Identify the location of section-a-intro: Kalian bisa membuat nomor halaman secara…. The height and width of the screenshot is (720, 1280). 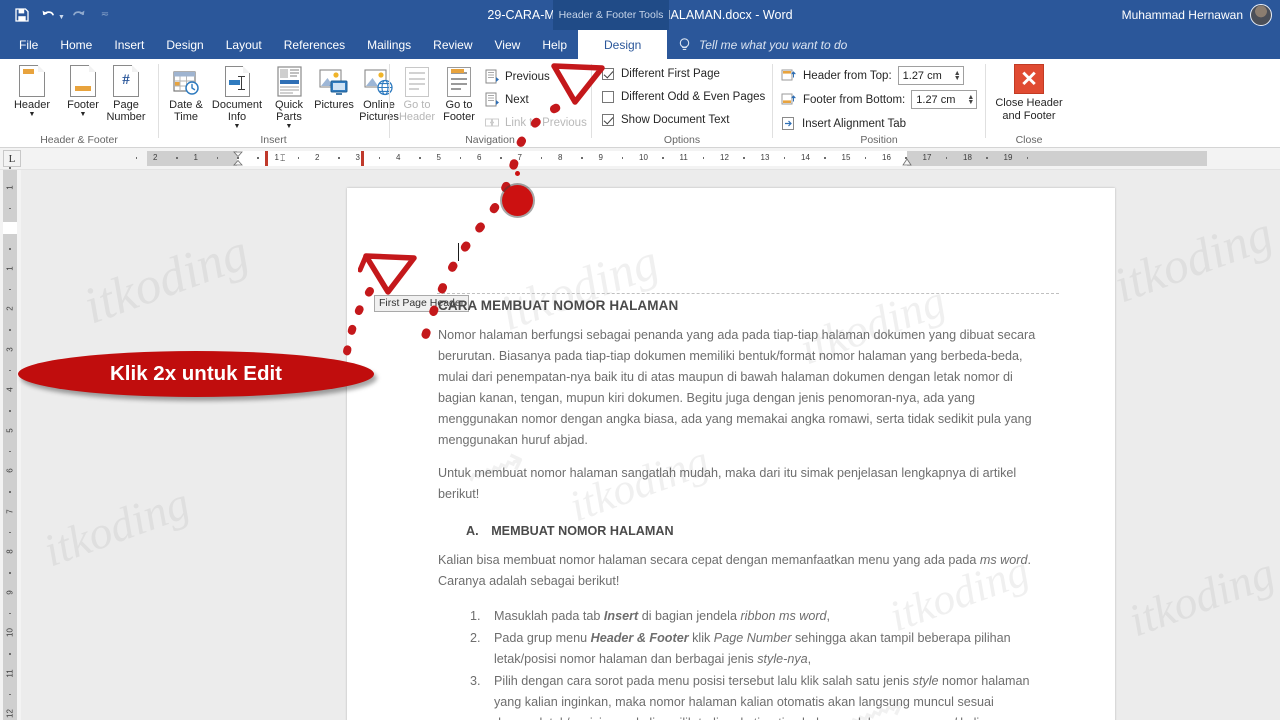
(734, 570).